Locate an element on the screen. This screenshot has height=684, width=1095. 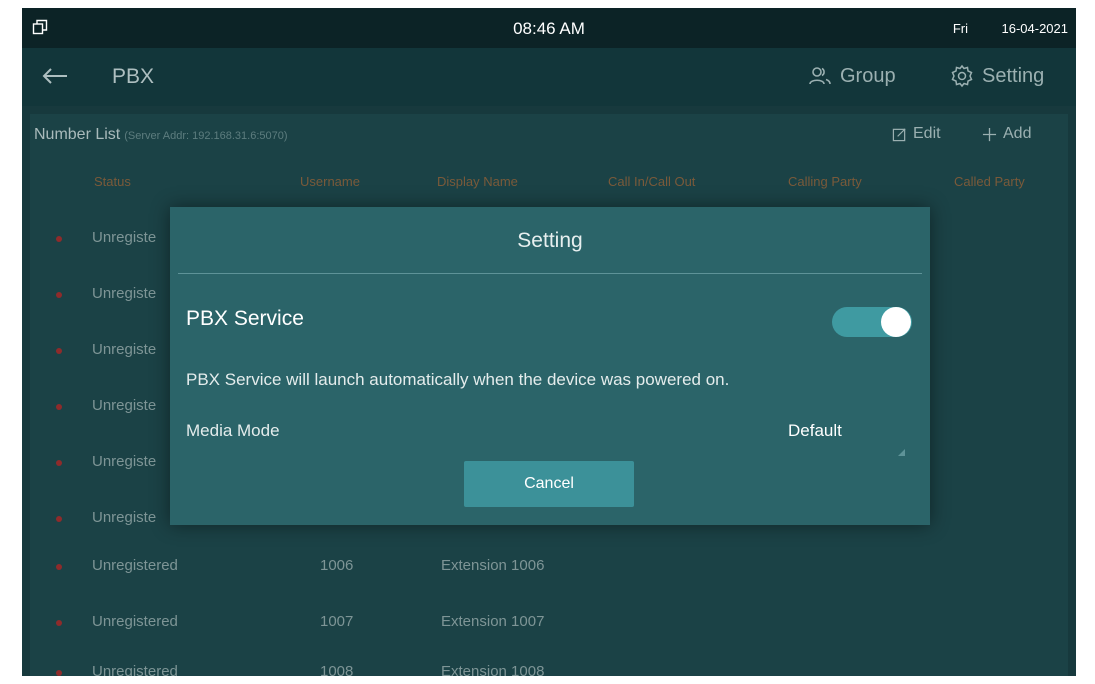
add-button: Add is located at coordinates (1006, 134).